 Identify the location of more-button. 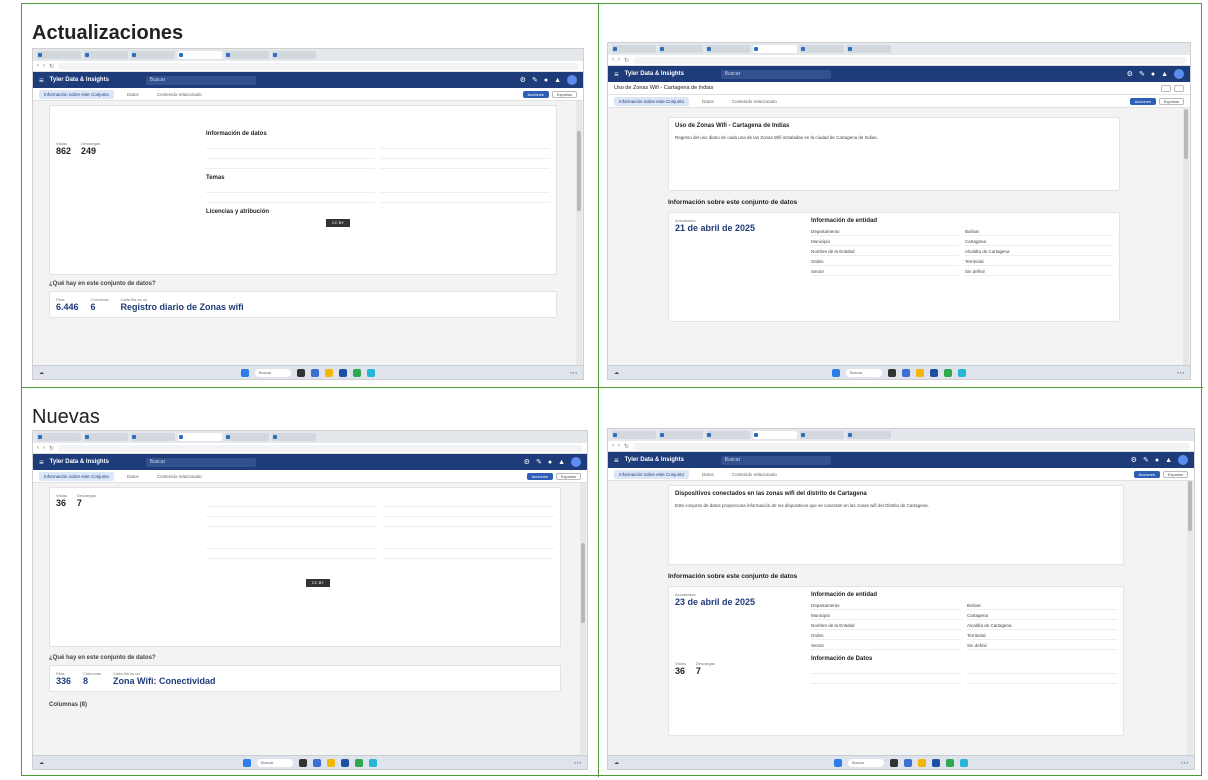
(1179, 88).